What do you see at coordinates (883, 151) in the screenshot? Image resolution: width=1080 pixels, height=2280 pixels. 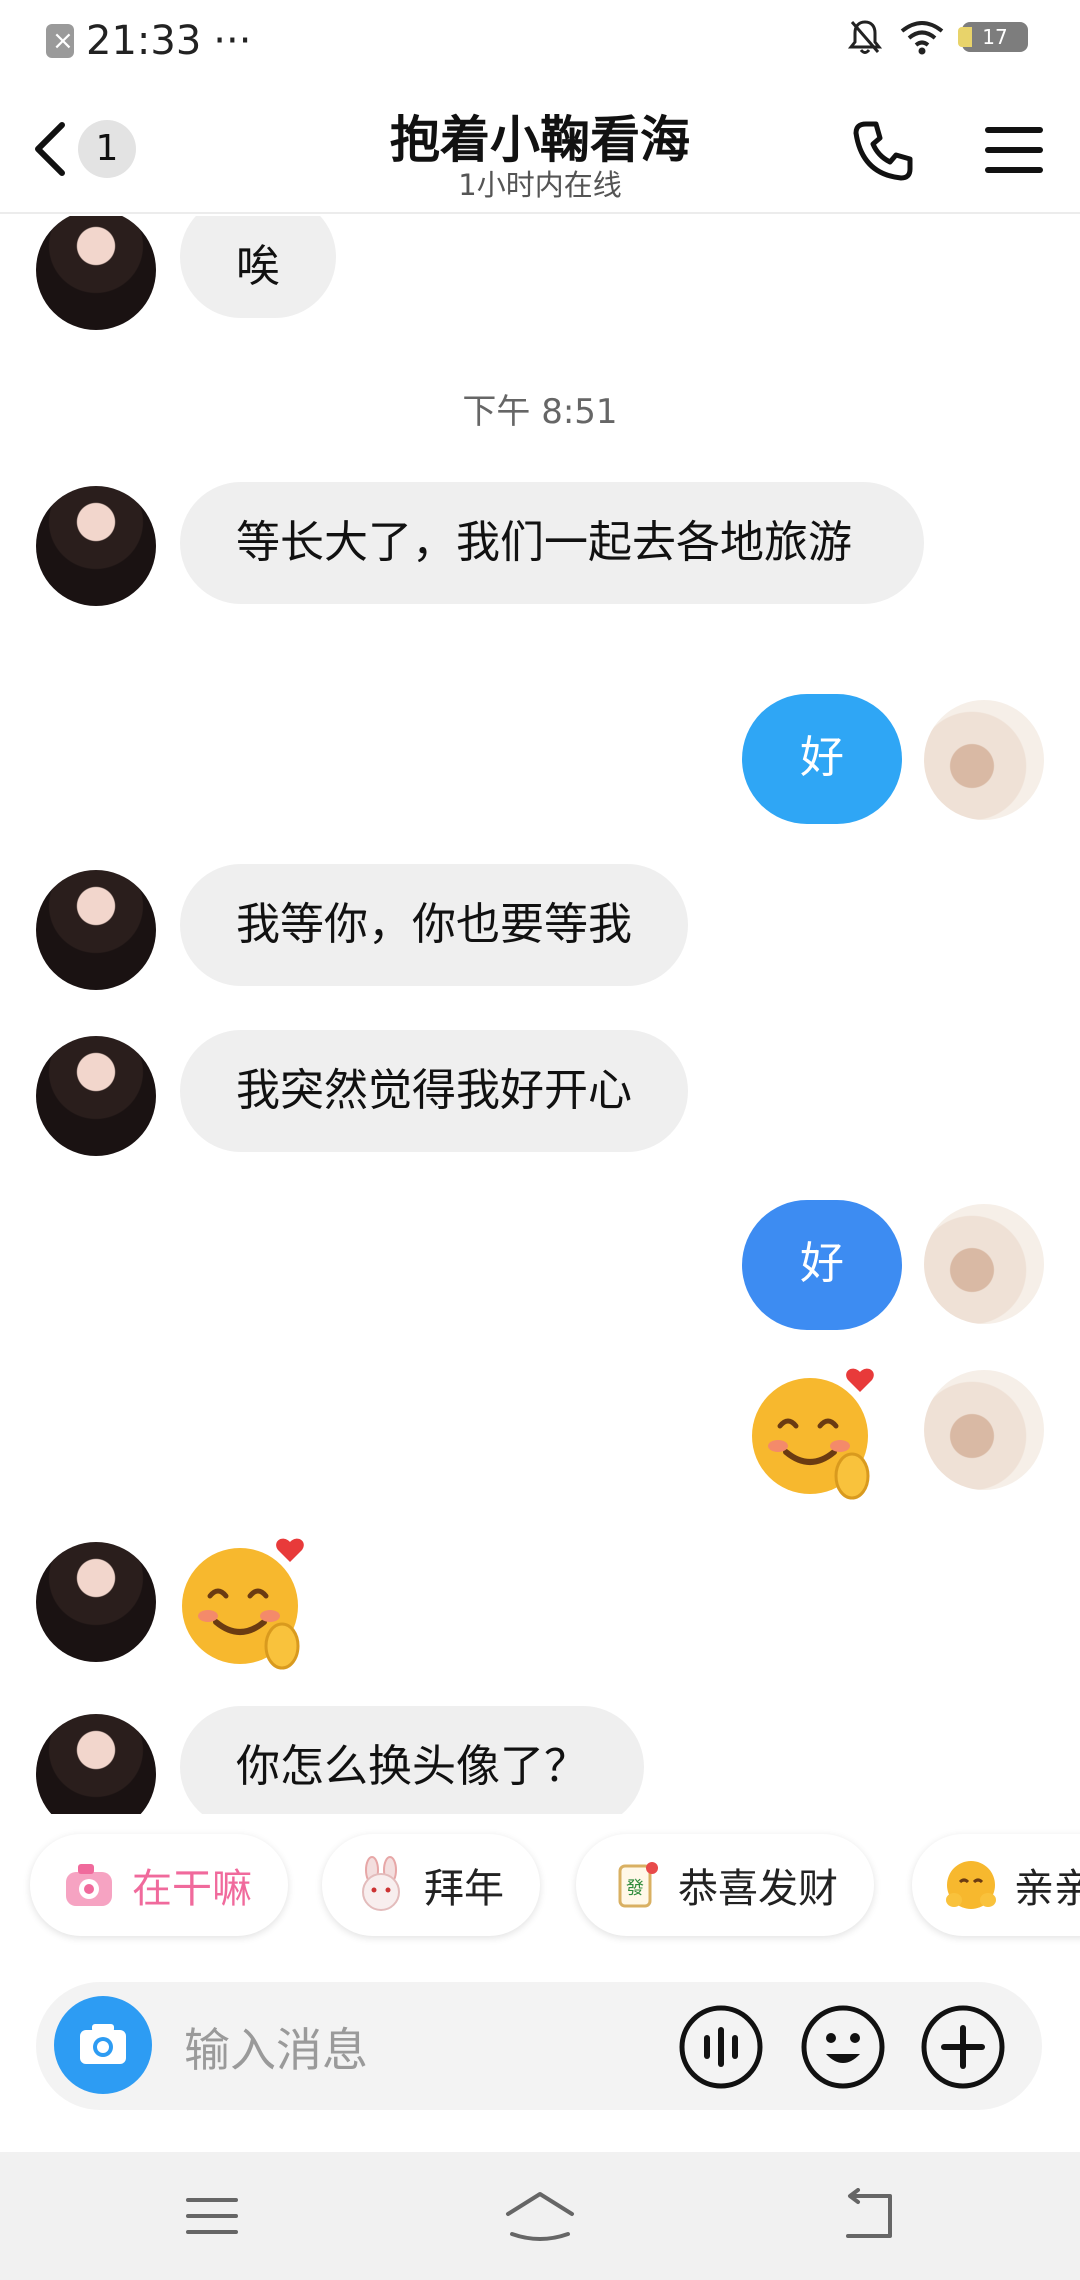 I see `phone-call-icon` at bounding box center [883, 151].